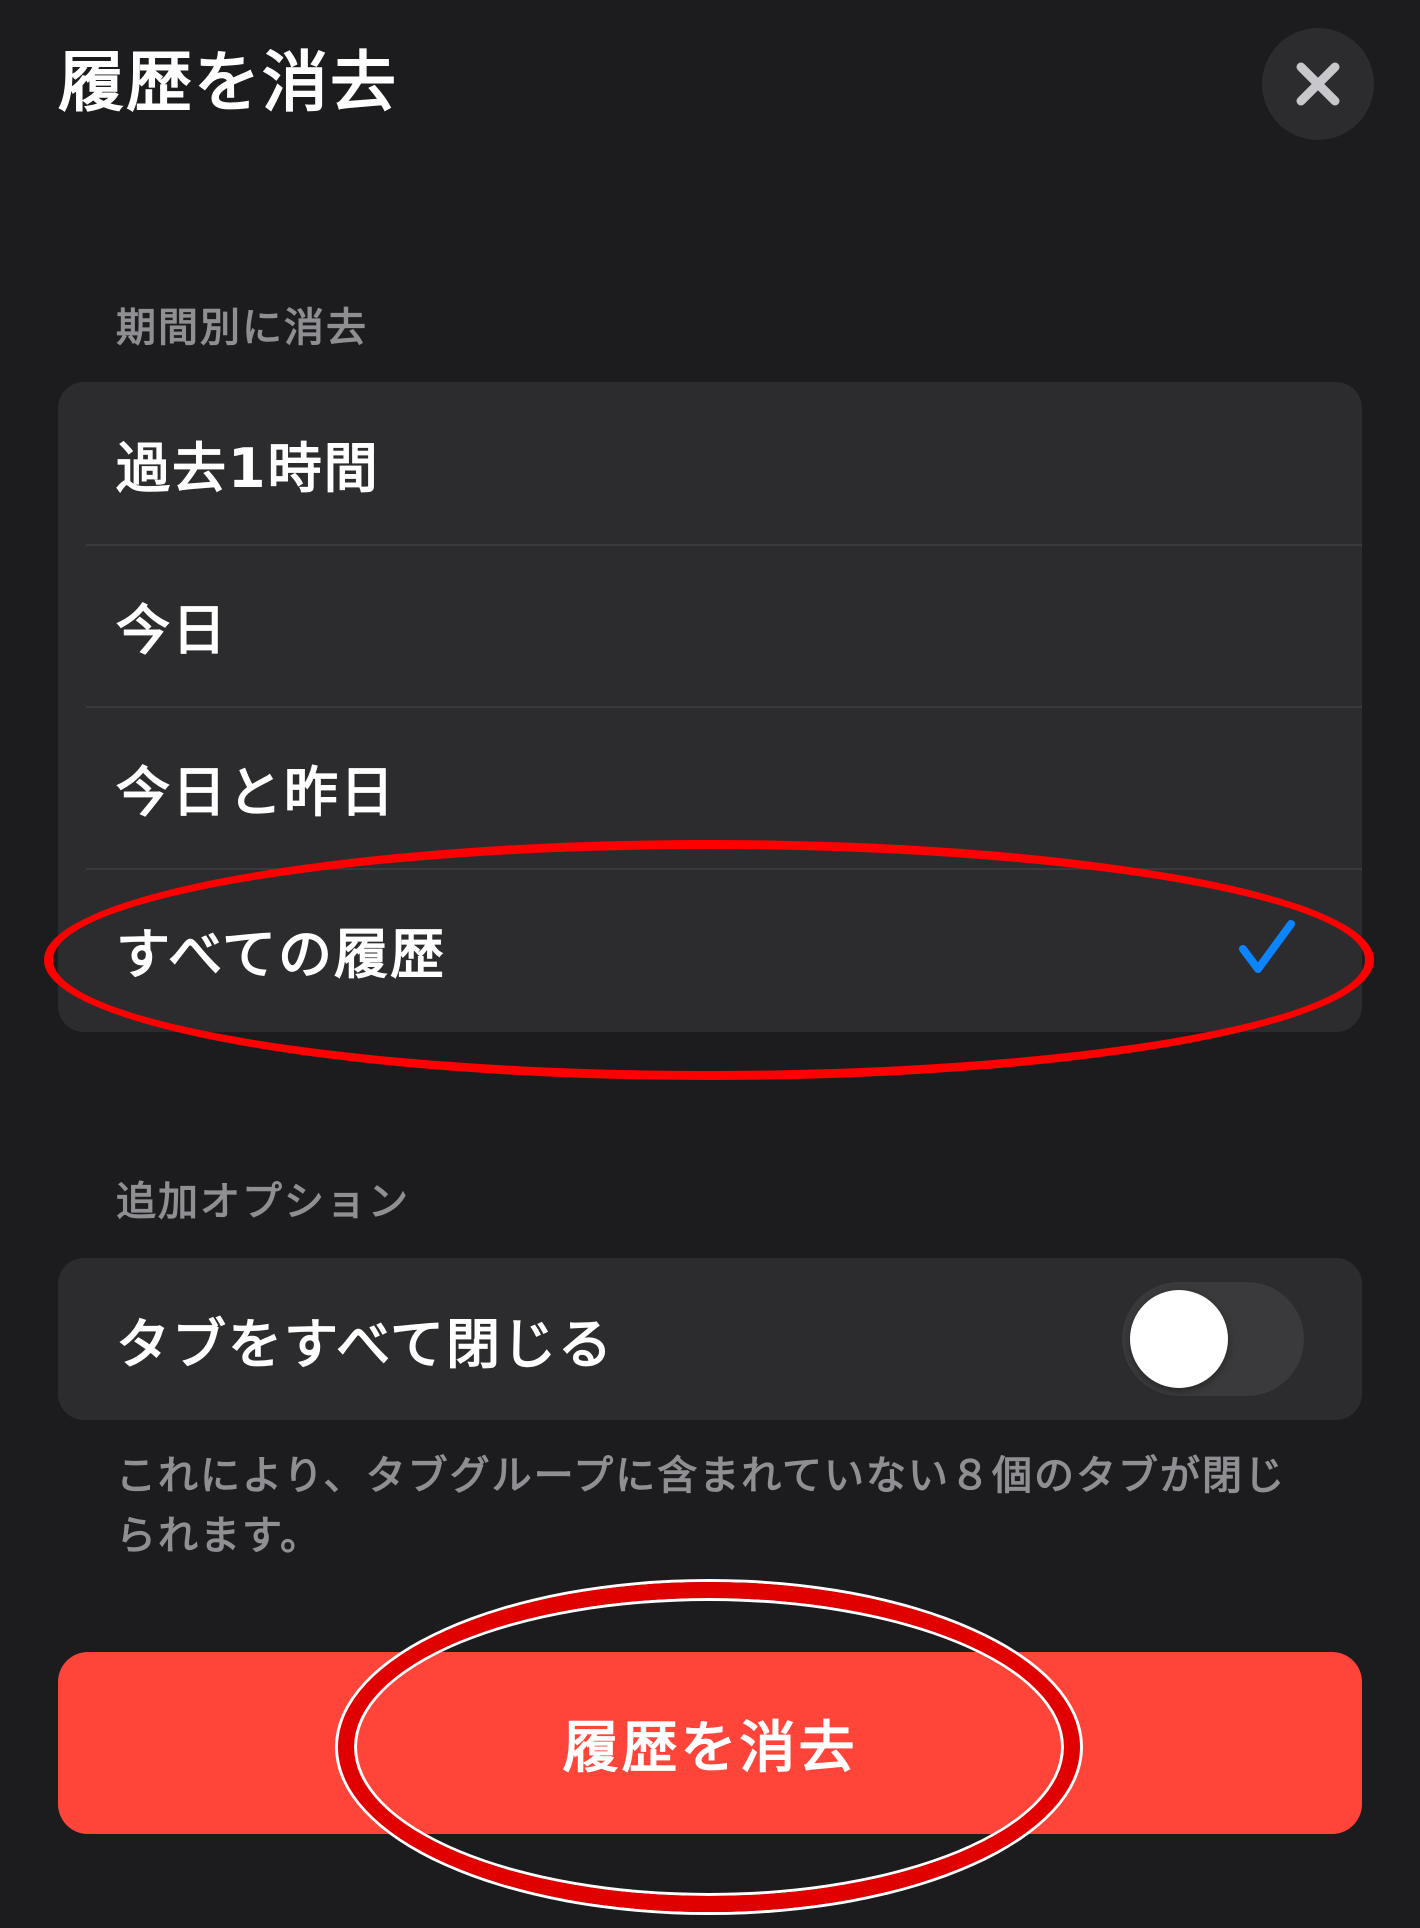  Describe the element at coordinates (710, 463) in the screenshot. I see `period-option-last-hour: 過去1時間` at that location.